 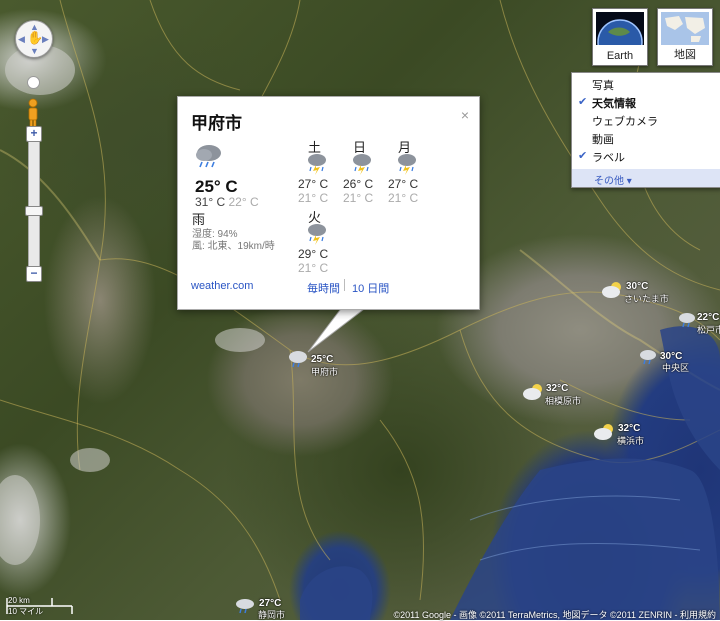 What do you see at coordinates (33, 82) in the screenshot?
I see `compass-reset-button` at bounding box center [33, 82].